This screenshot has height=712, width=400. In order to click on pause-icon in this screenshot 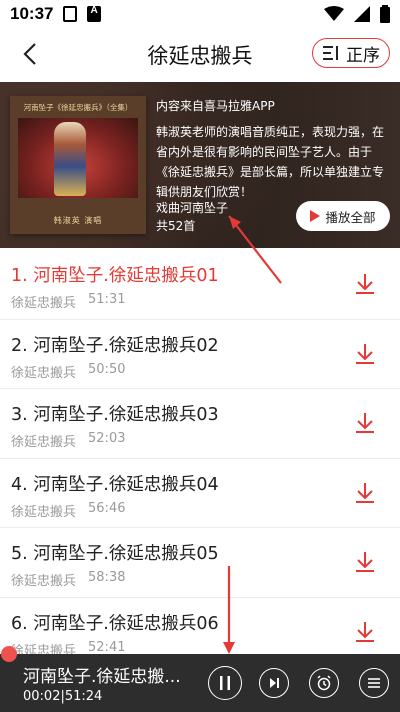, I will do `click(225, 683)`.